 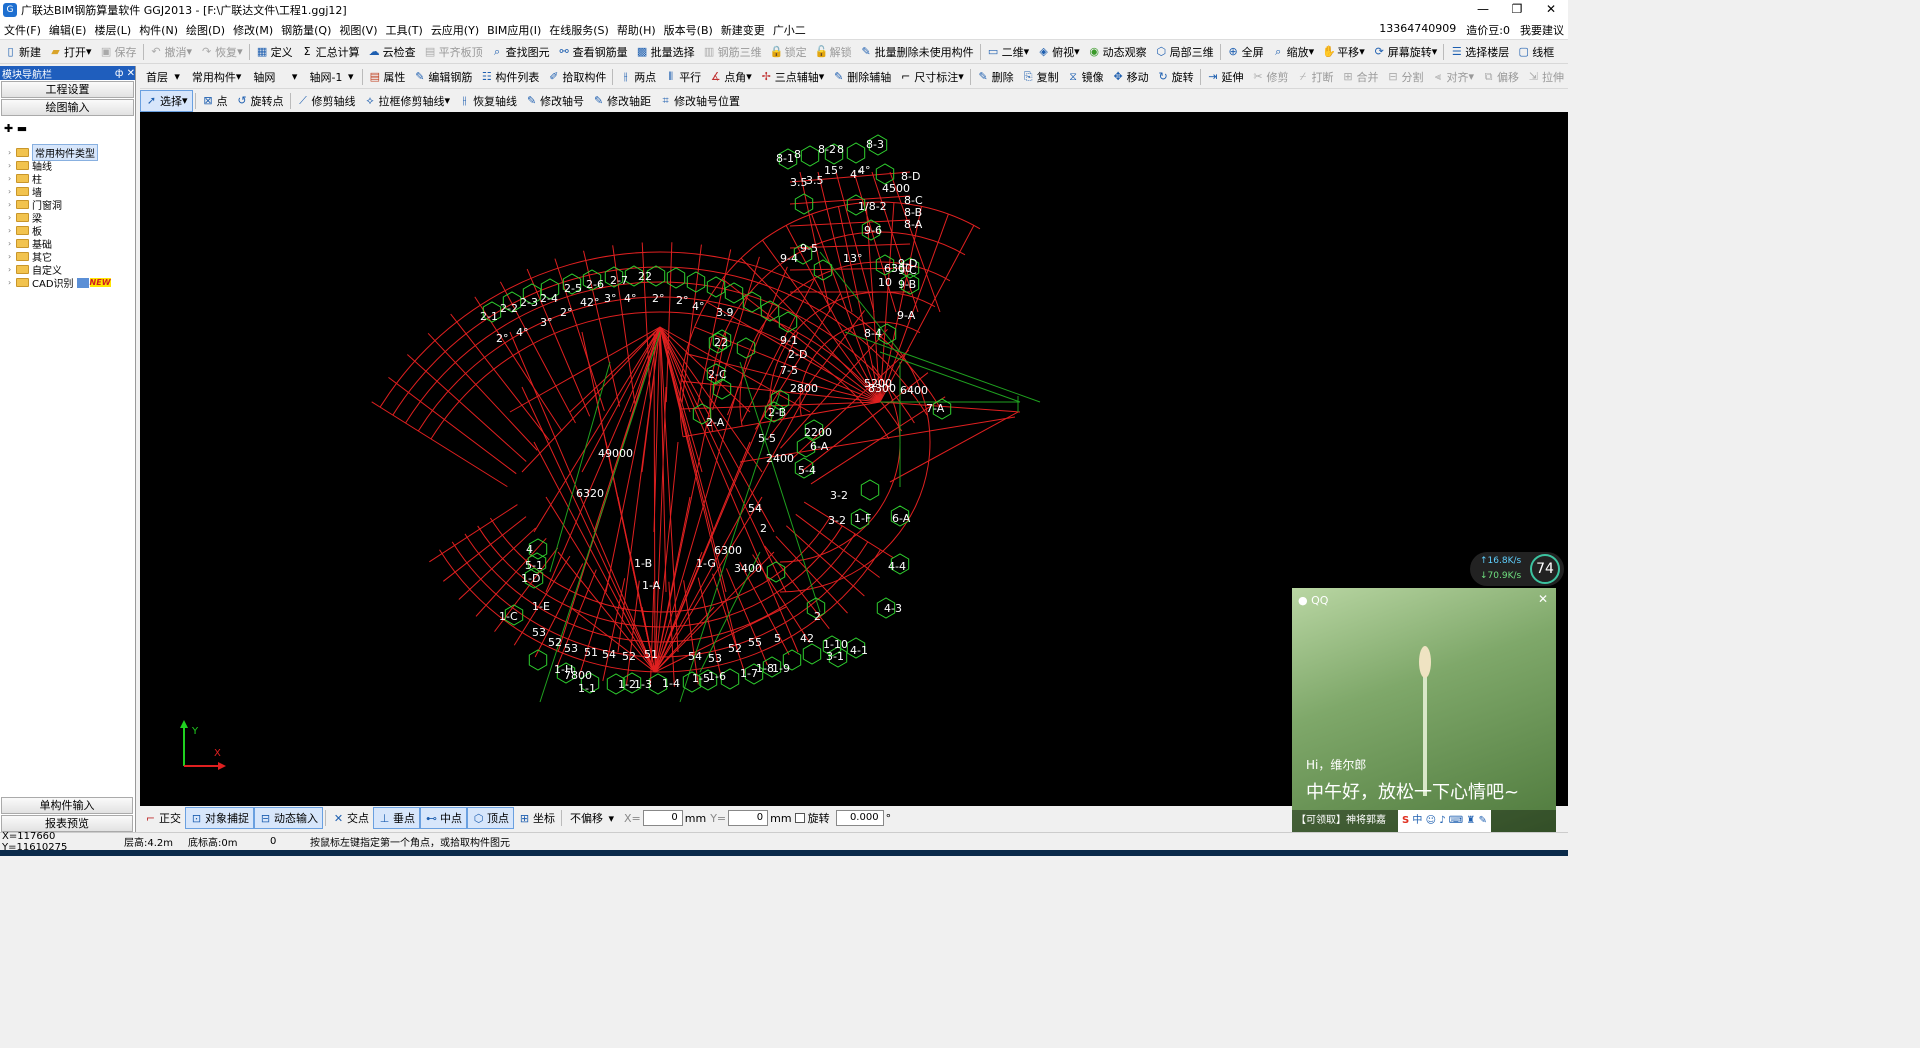 What do you see at coordinates (1314, 77) in the screenshot?
I see `break-button: ⌿ 打断` at bounding box center [1314, 77].